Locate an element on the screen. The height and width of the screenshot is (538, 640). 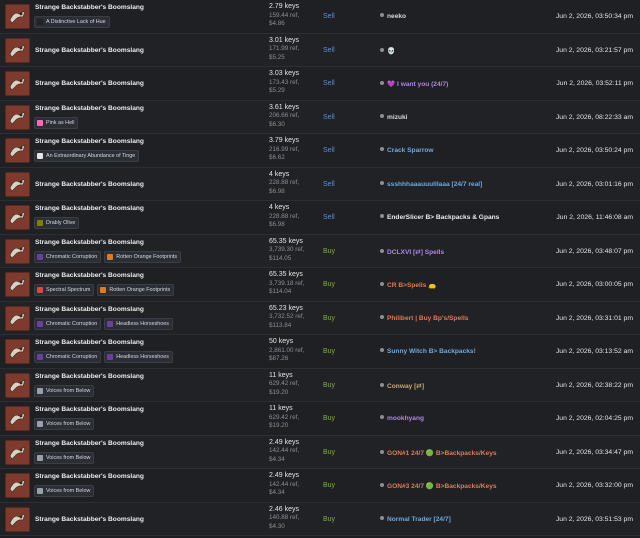
price-block: 2.79 keys 159.44 ref, $4.86 is located at coordinates (284, 16).